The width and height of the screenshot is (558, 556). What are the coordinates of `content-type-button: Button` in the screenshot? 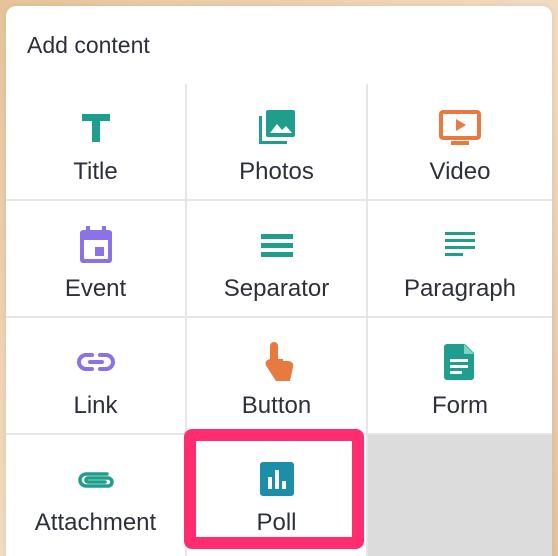 It's located at (277, 376).